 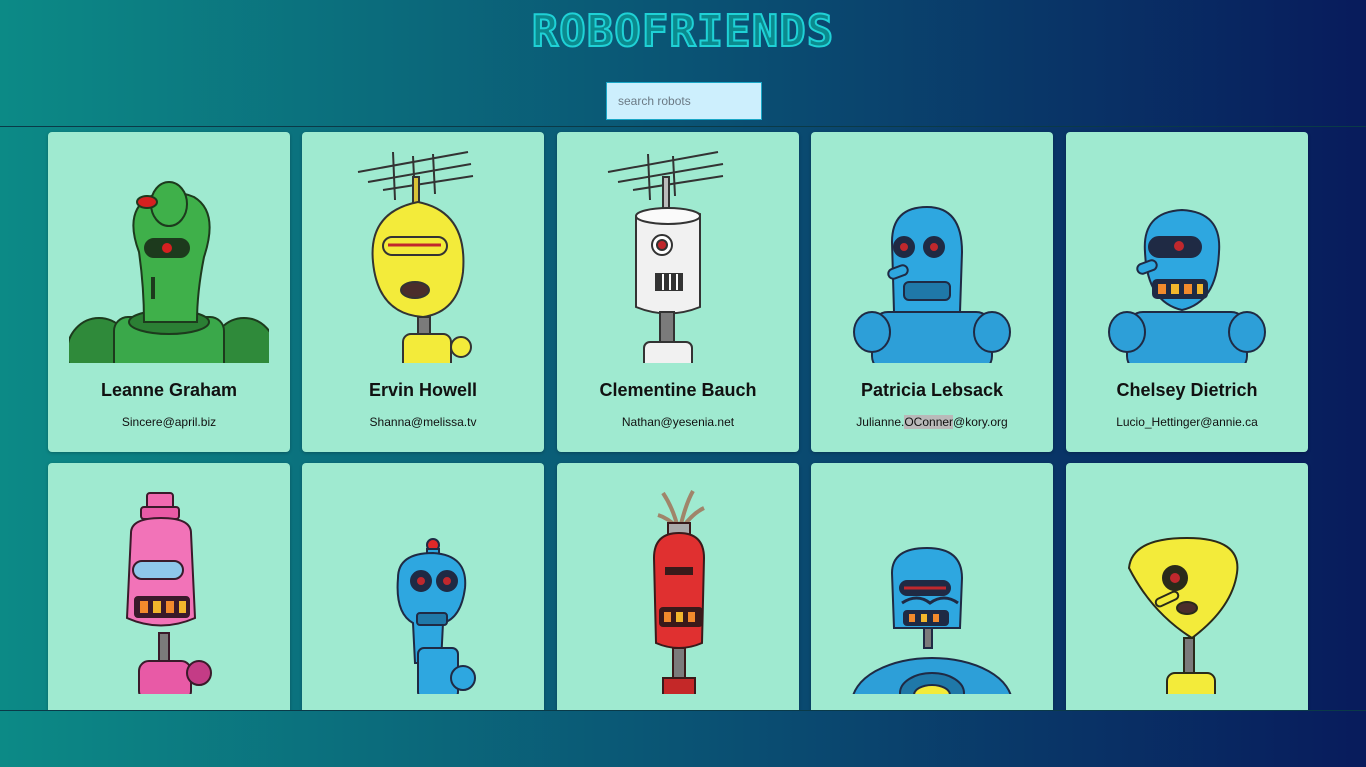 I want to click on pink-robot-icon, so click(x=169, y=583).